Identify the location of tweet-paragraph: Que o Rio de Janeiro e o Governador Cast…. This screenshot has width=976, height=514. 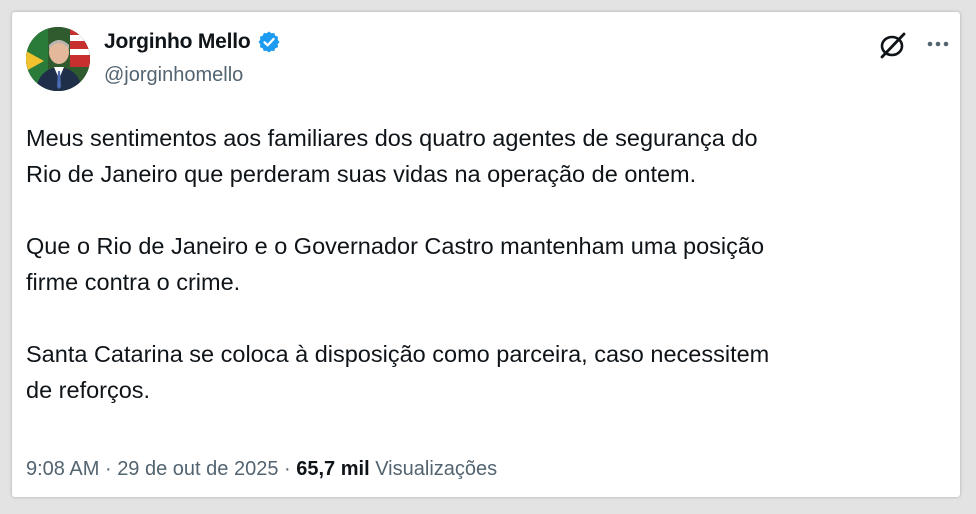
(395, 264).